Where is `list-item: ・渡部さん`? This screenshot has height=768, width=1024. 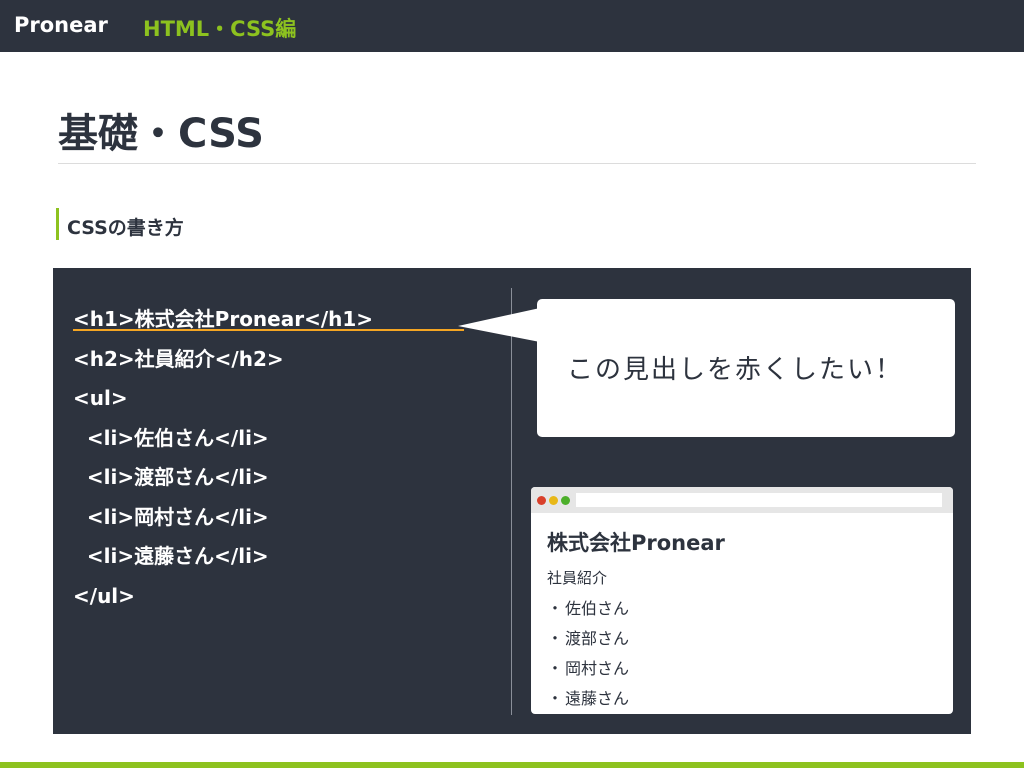 list-item: ・渡部さん is located at coordinates (588, 639).